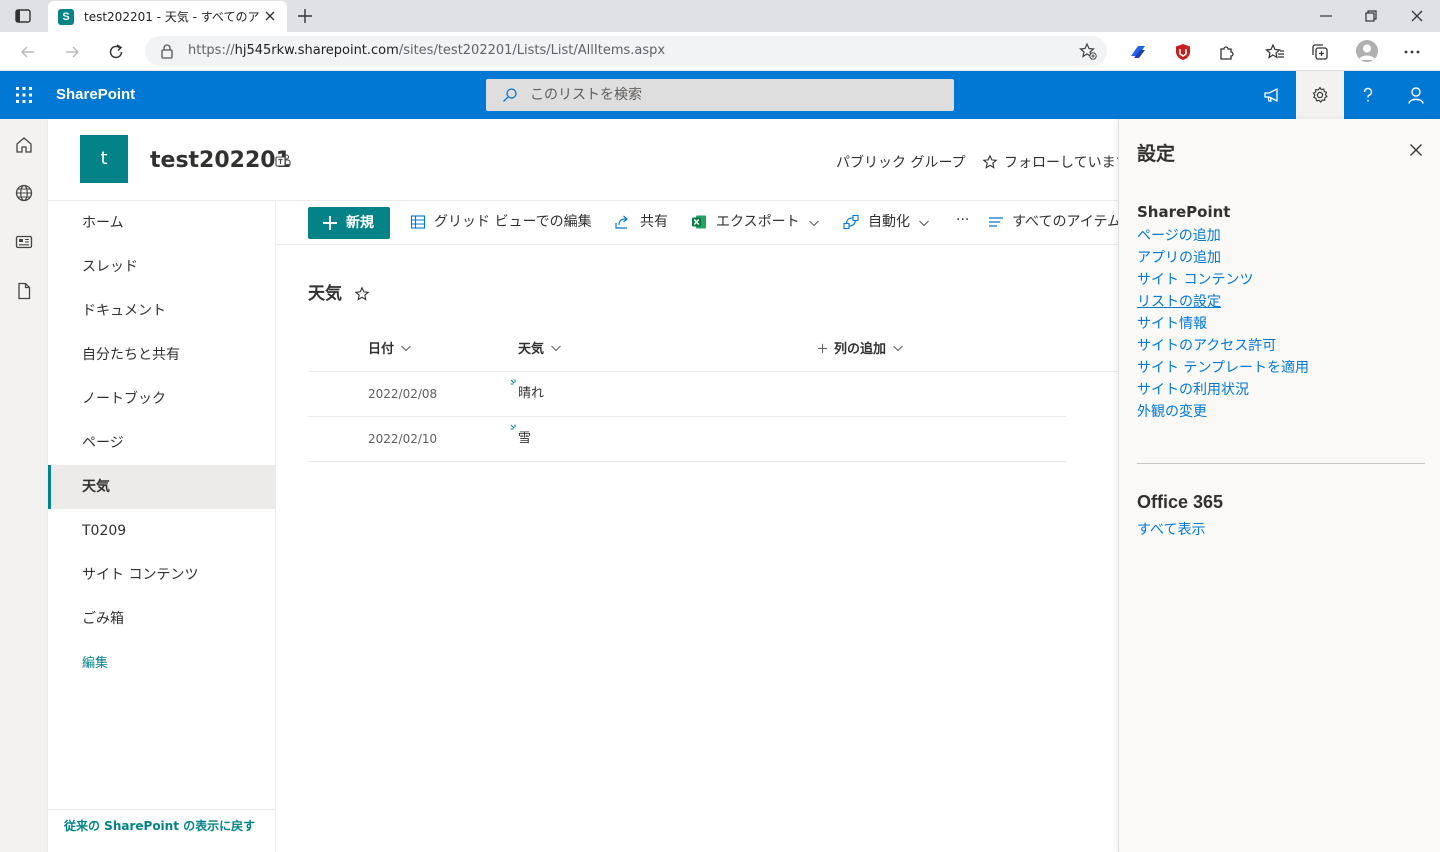 This screenshot has width=1440, height=852. I want to click on nav-item-label: スレッド, so click(110, 267).